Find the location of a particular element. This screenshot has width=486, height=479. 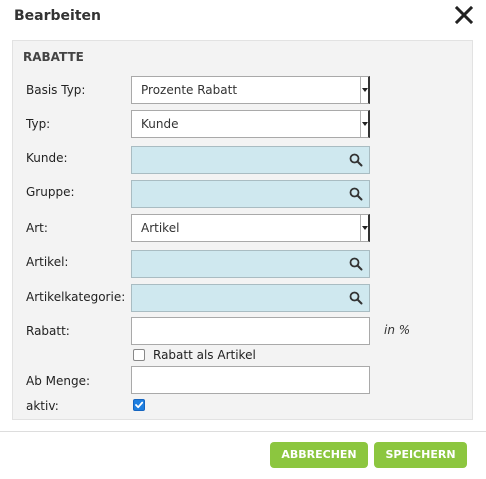

cancel-button: ABBRECHEN is located at coordinates (319, 455).